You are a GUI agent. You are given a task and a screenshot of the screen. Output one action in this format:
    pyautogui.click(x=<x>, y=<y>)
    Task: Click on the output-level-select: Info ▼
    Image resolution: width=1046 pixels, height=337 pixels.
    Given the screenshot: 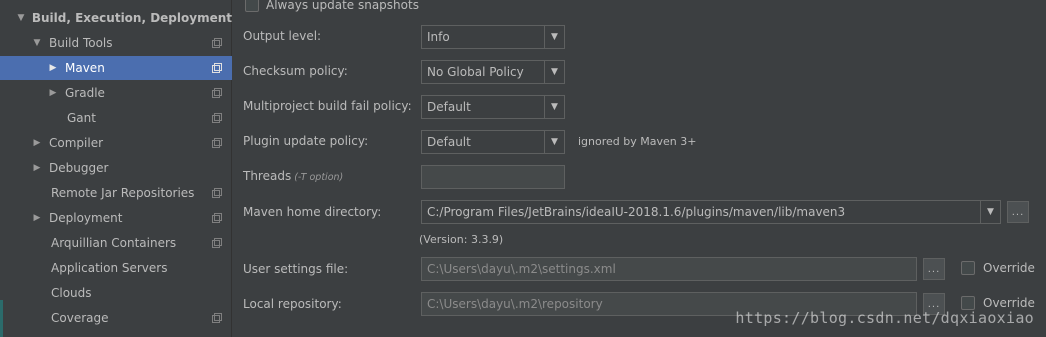 What is the action you would take?
    pyautogui.click(x=493, y=37)
    